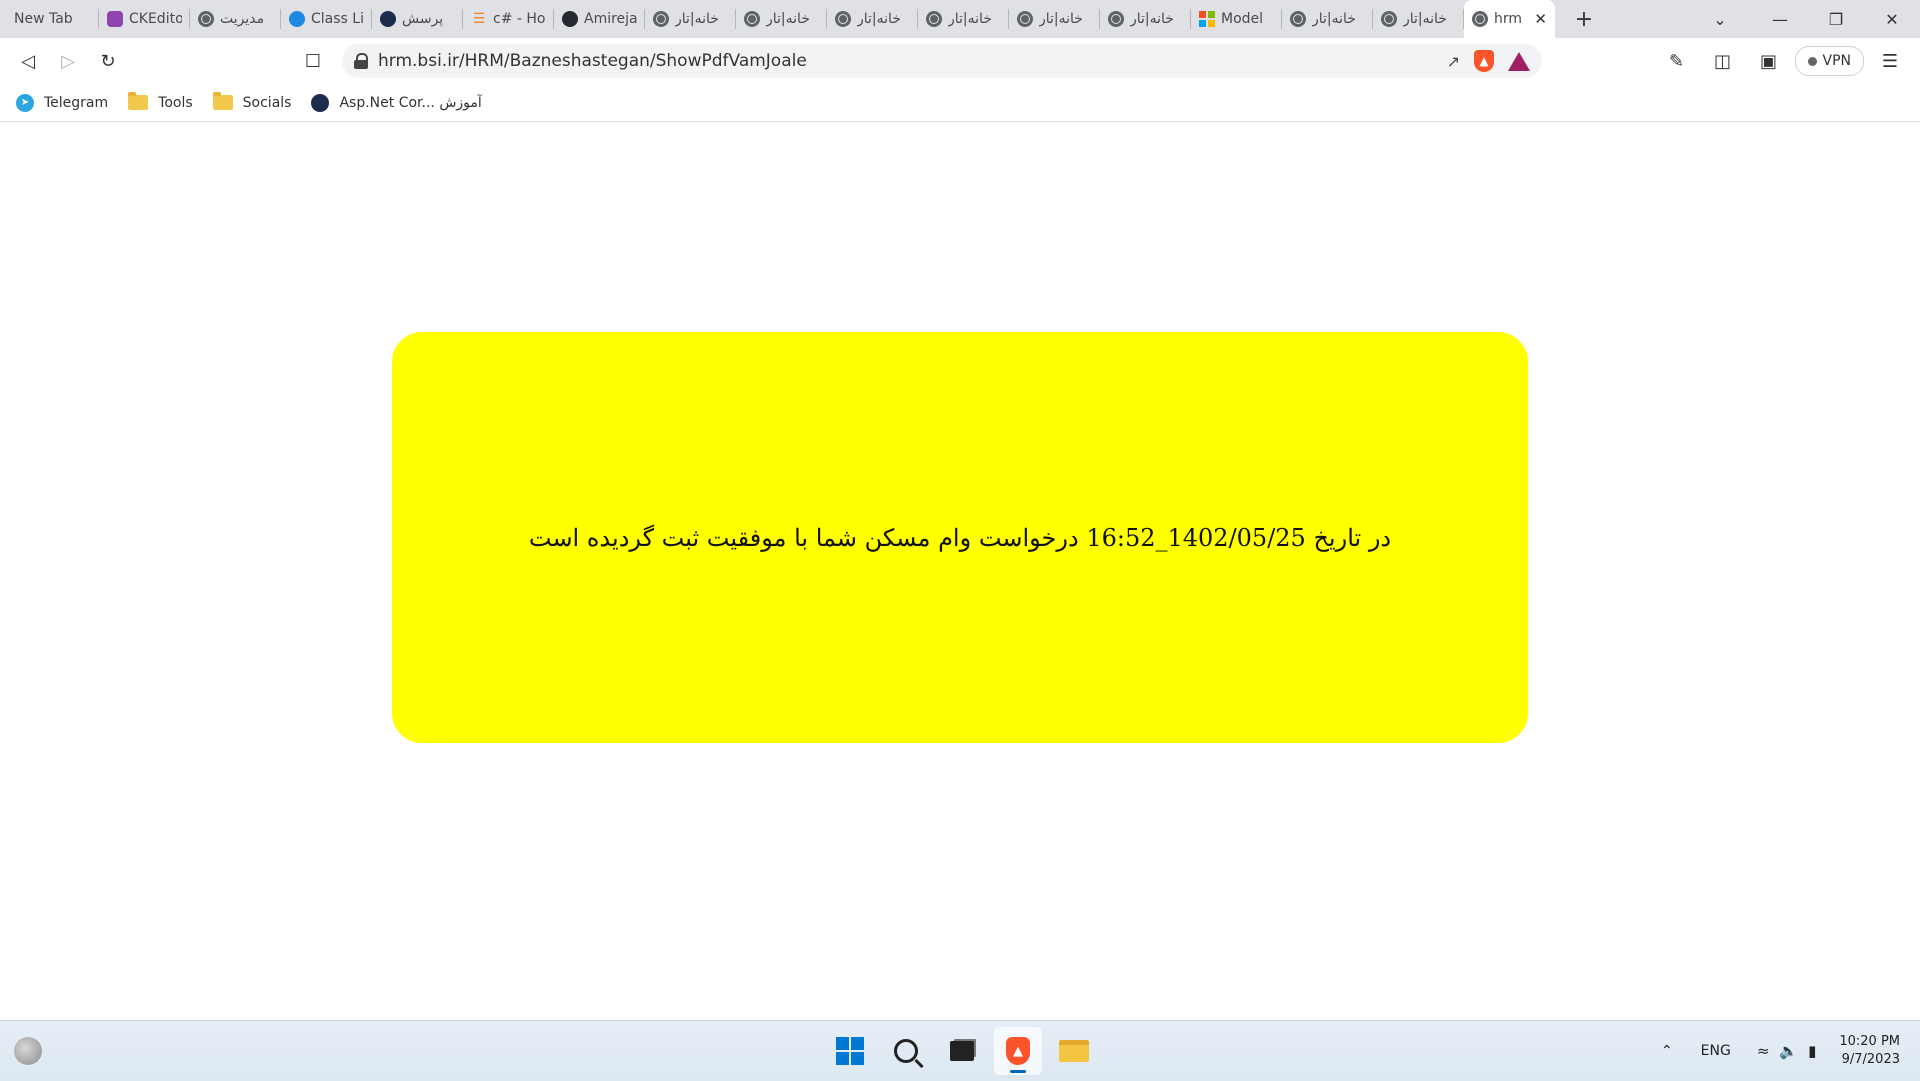  I want to click on sidebar-icon: ◫, so click(1723, 61).